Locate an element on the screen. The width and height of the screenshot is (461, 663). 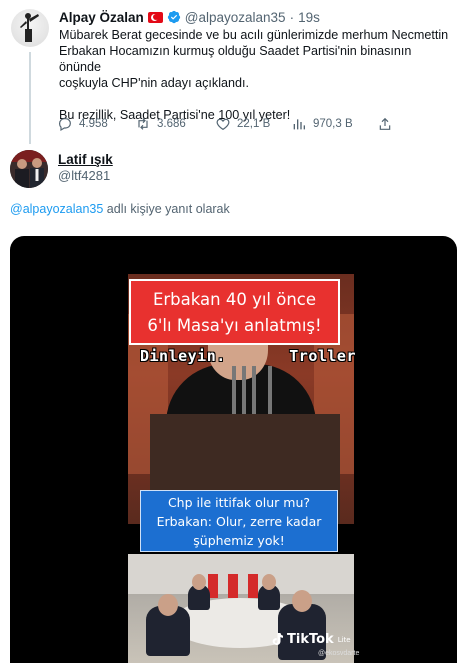
author-name: Alpay Özalan is located at coordinates (101, 17).